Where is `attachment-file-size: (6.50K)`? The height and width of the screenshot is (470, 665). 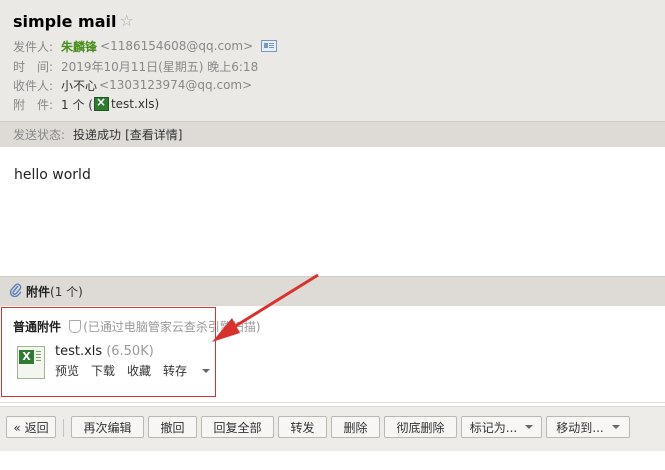
attachment-file-size: (6.50K) is located at coordinates (130, 351).